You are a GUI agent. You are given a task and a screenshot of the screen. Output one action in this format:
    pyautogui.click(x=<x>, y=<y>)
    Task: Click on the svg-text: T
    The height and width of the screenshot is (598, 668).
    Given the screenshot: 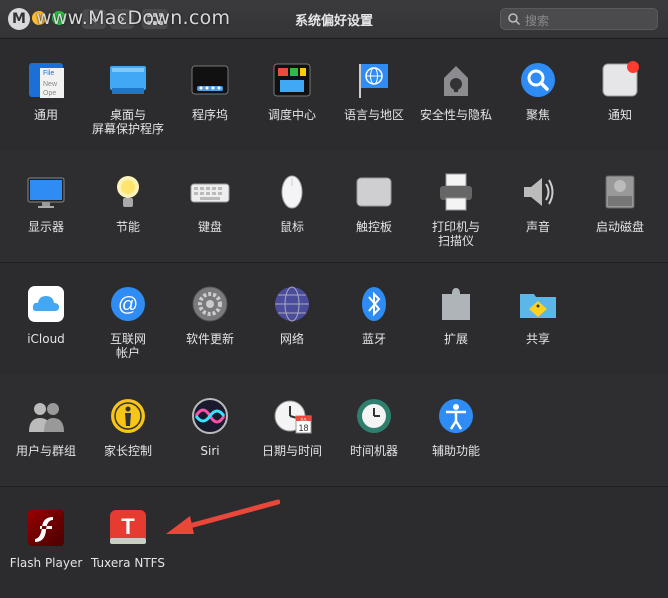 What is the action you would take?
    pyautogui.click(x=128, y=526)
    